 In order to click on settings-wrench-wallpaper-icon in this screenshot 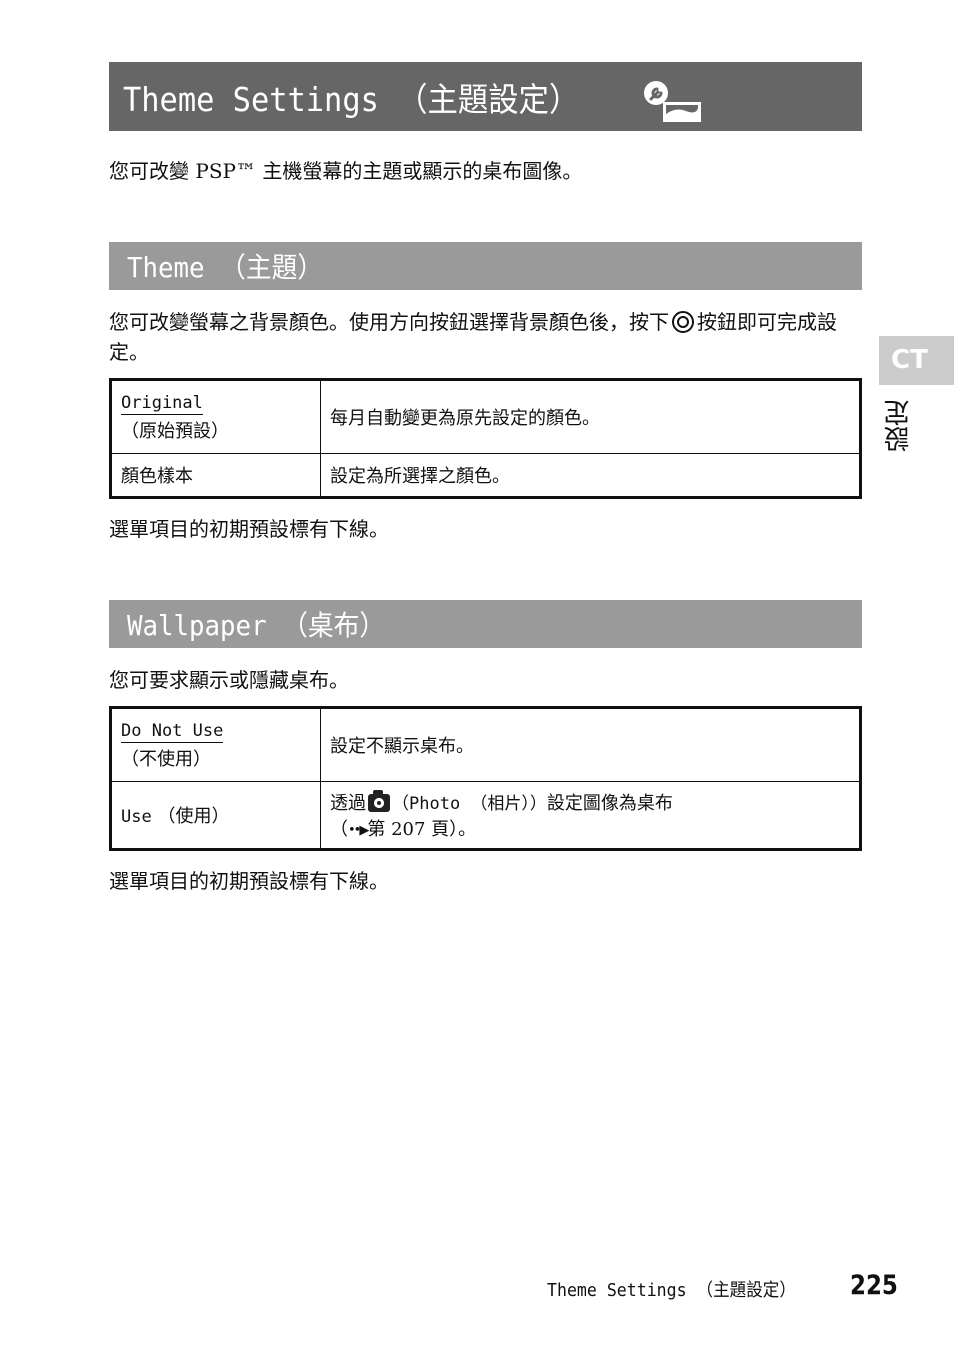, I will do `click(672, 101)`.